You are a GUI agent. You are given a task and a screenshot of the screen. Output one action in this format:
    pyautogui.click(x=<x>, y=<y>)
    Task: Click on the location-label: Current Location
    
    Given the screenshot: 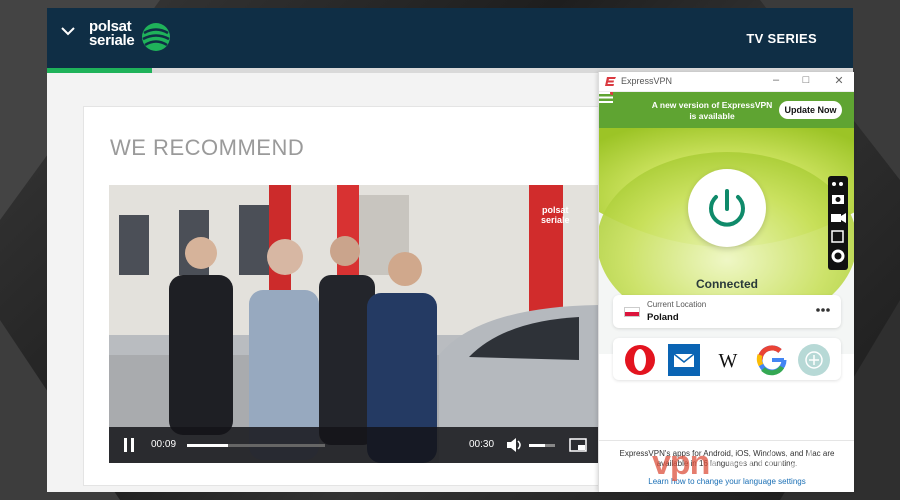 What is the action you would take?
    pyautogui.click(x=677, y=304)
    